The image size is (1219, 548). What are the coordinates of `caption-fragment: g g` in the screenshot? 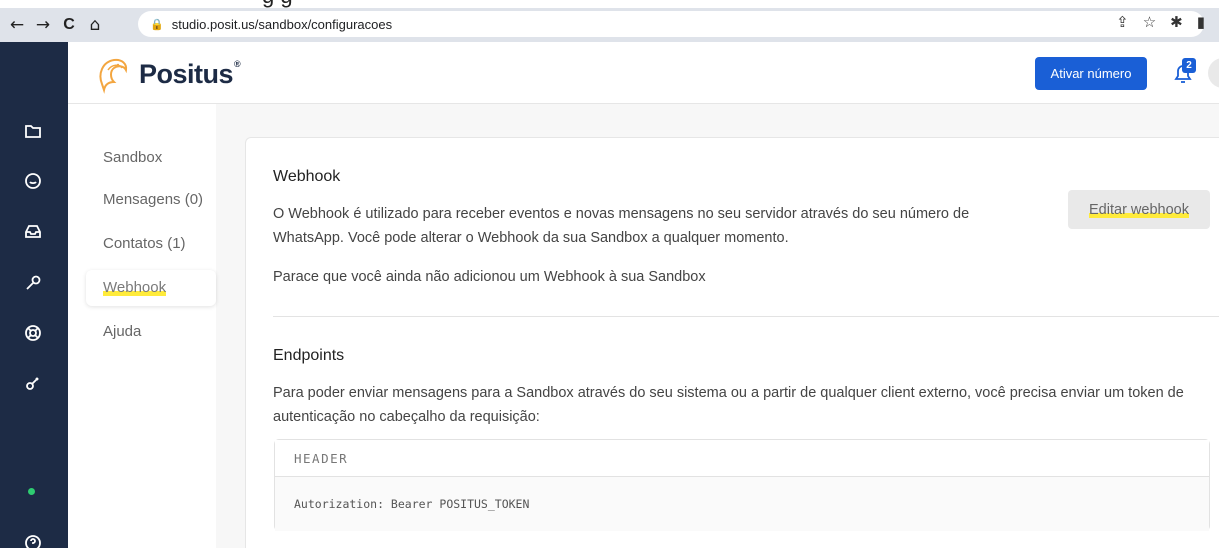 It's located at (277, 4).